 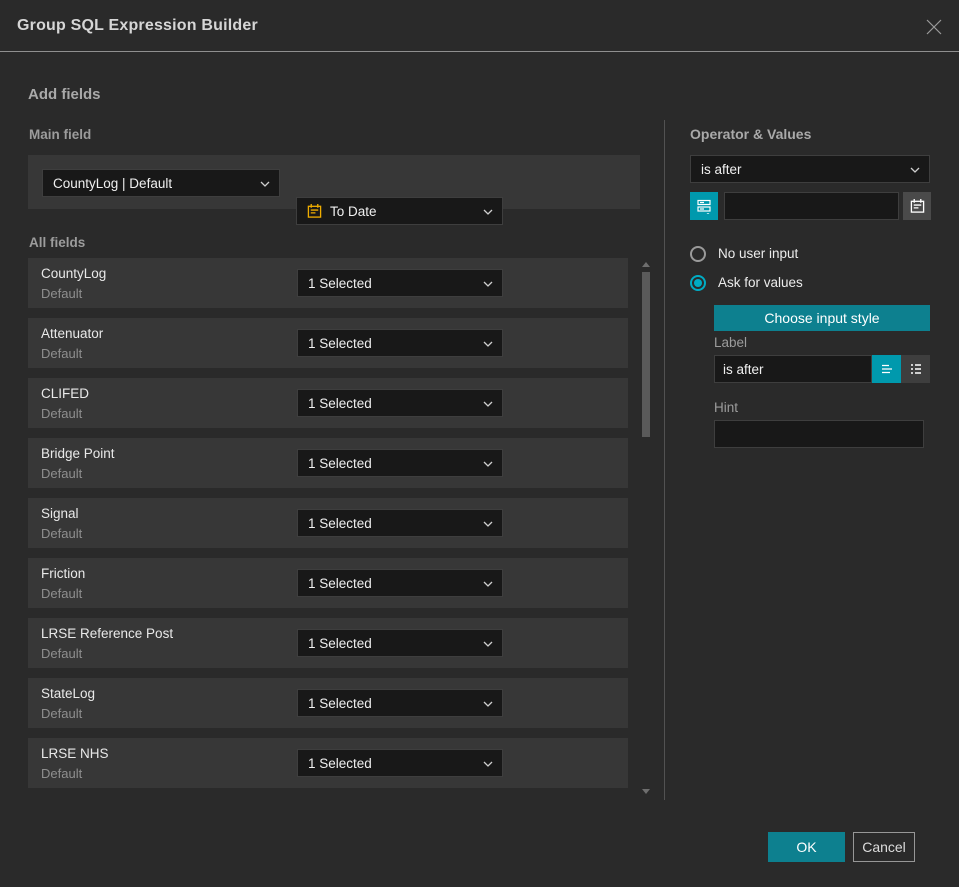 I want to click on dialog-header: Group SQL Expression Builder, so click(x=479, y=26).